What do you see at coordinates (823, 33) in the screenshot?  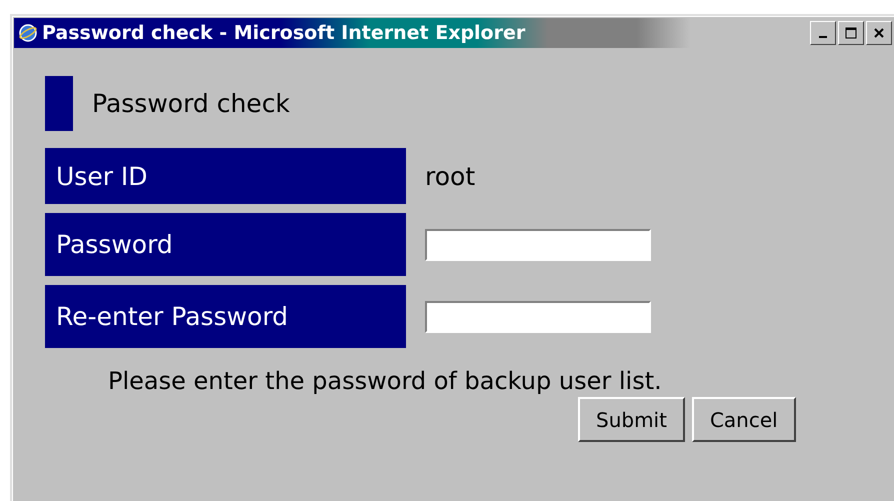 I see `minimize-button` at bounding box center [823, 33].